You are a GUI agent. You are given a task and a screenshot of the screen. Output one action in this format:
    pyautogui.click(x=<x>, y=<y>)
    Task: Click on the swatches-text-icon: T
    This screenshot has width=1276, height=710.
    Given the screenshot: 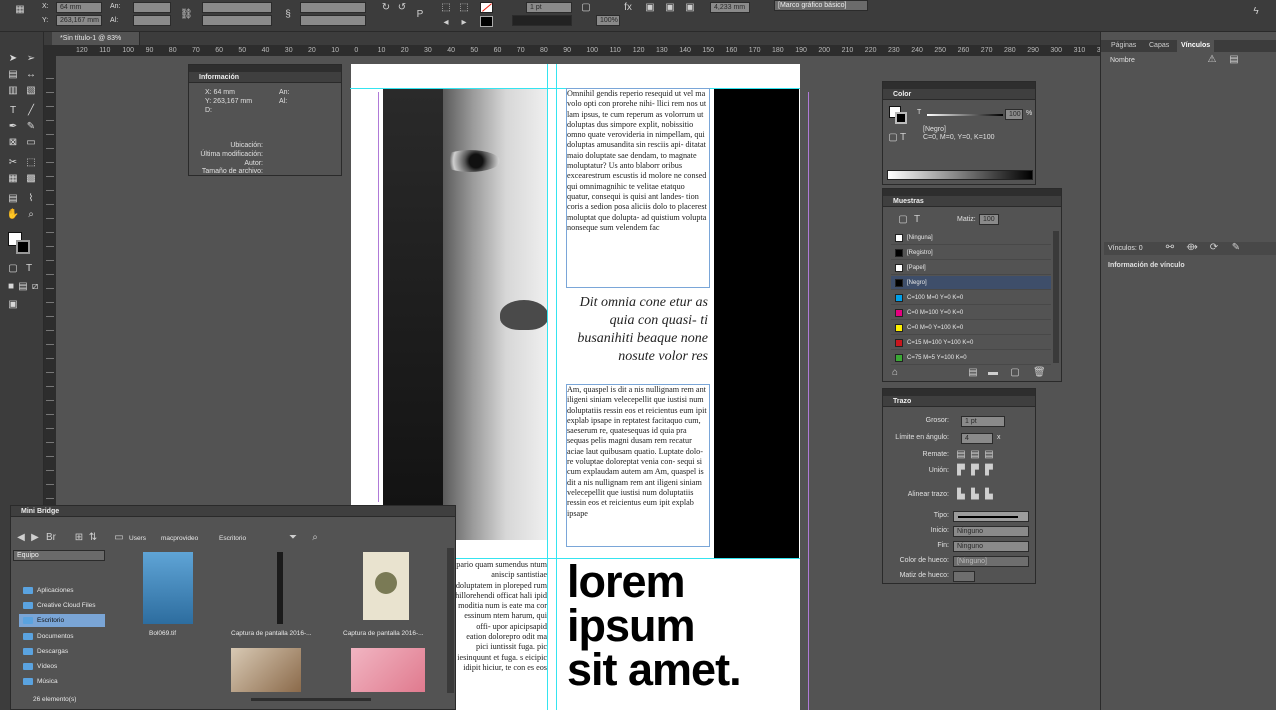 What is the action you would take?
    pyautogui.click(x=917, y=220)
    